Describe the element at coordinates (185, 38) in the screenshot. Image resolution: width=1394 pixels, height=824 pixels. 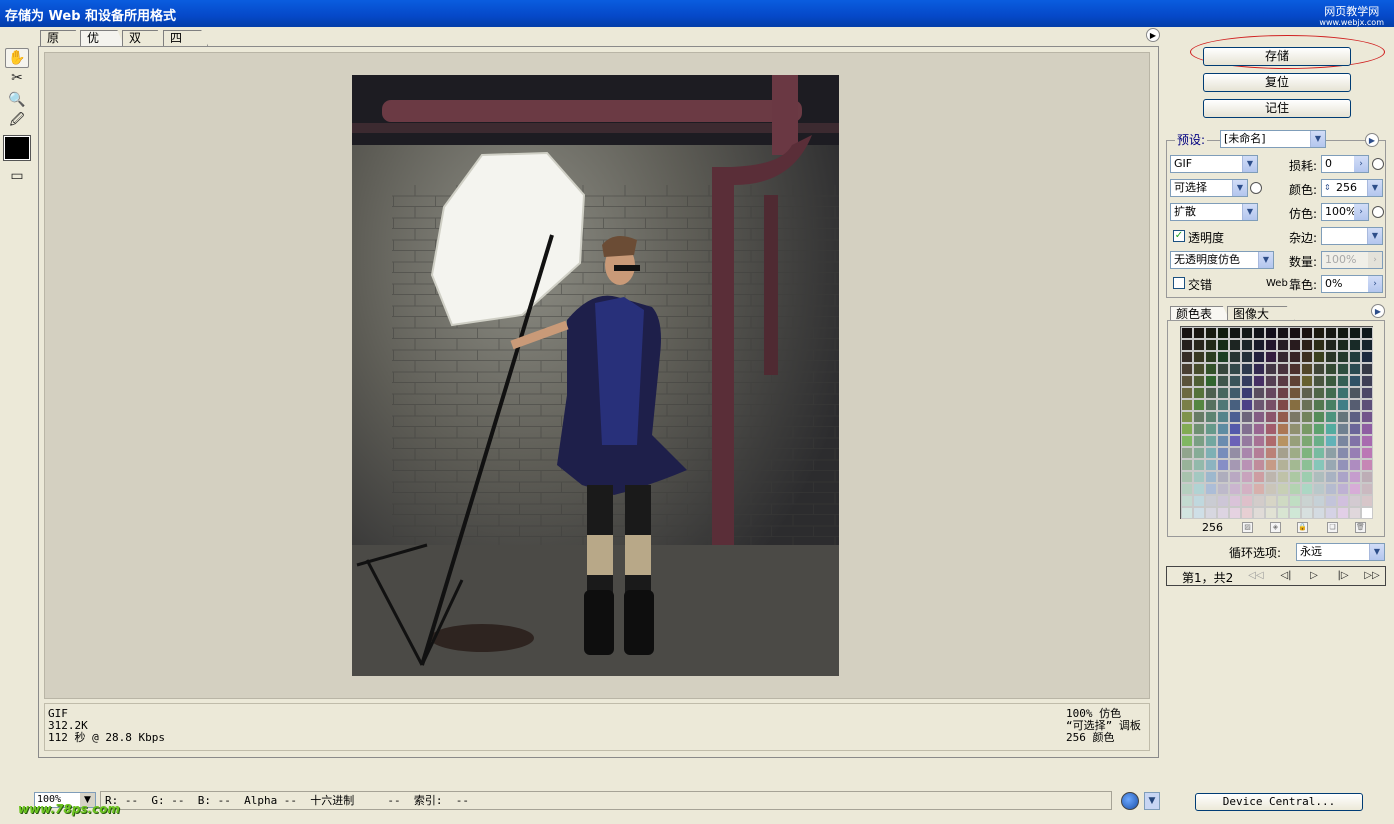
I see `tab-4up: 四联` at that location.